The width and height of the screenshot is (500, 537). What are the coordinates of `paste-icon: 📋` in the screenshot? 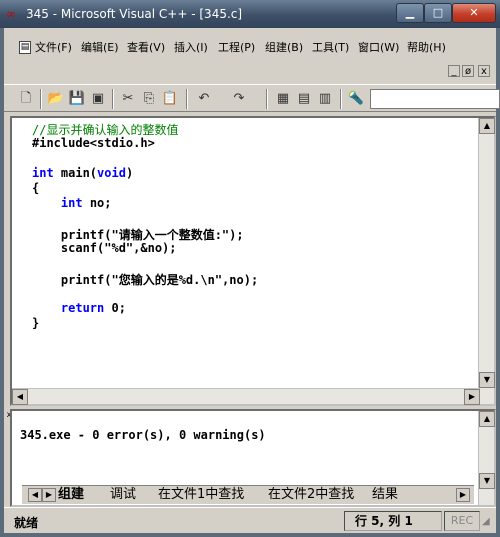 It's located at (170, 99).